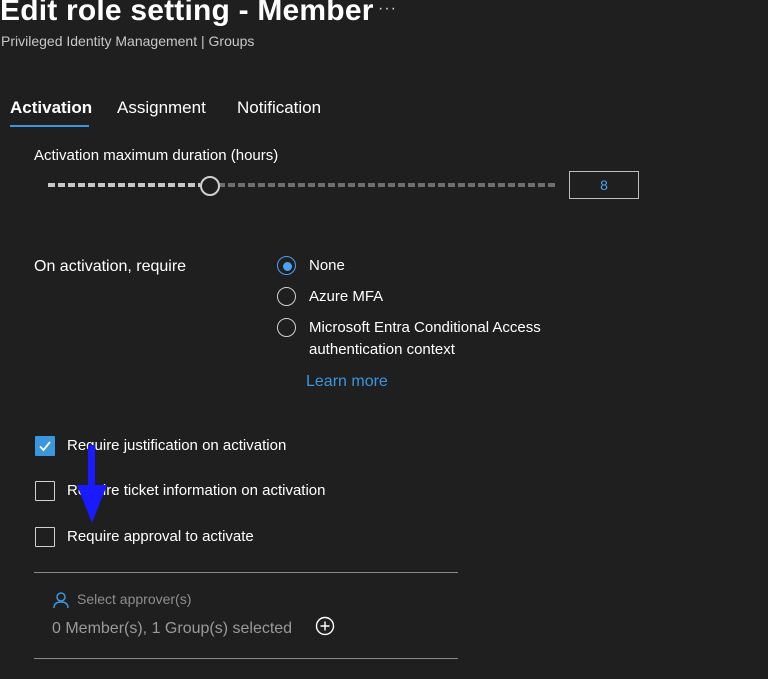 Image resolution: width=768 pixels, height=679 pixels. Describe the element at coordinates (387, 9) in the screenshot. I see `more-options-button: ···` at that location.